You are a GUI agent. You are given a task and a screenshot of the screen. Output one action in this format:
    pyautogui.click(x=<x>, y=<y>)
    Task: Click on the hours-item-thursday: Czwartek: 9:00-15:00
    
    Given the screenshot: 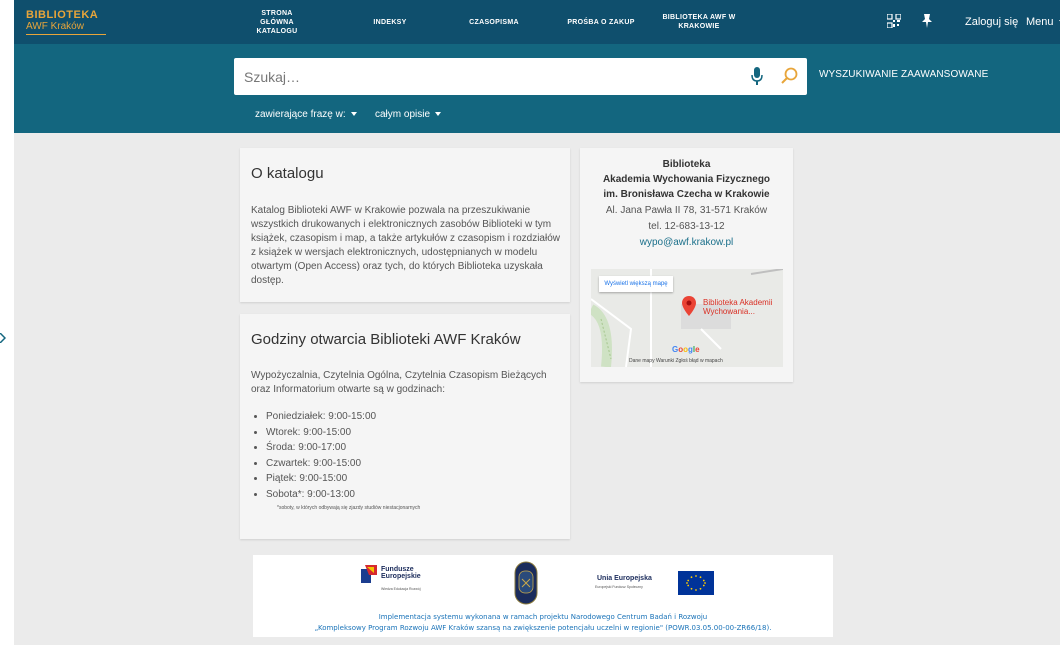 What is the action you would take?
    pyautogui.click(x=321, y=464)
    